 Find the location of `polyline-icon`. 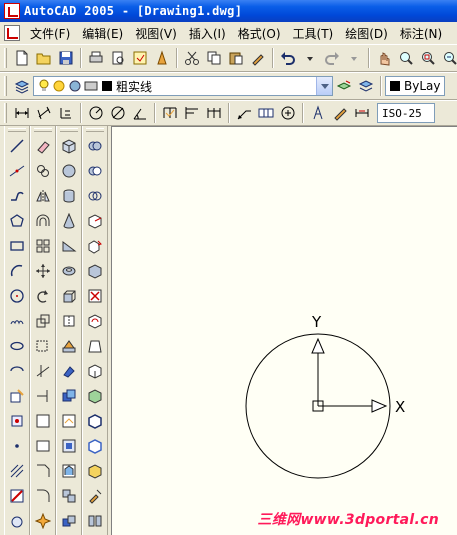

polyline-icon is located at coordinates (17, 196).